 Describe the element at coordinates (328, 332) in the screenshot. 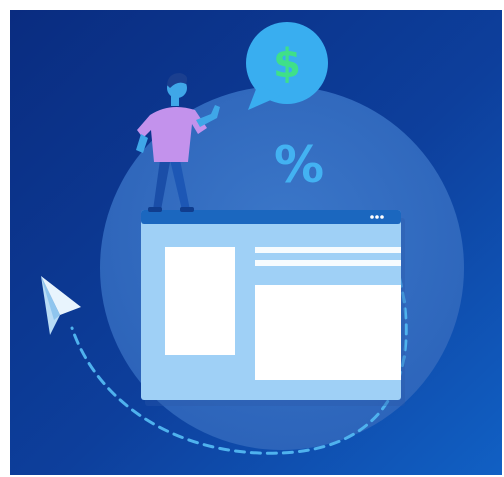

I see `content-panel` at that location.